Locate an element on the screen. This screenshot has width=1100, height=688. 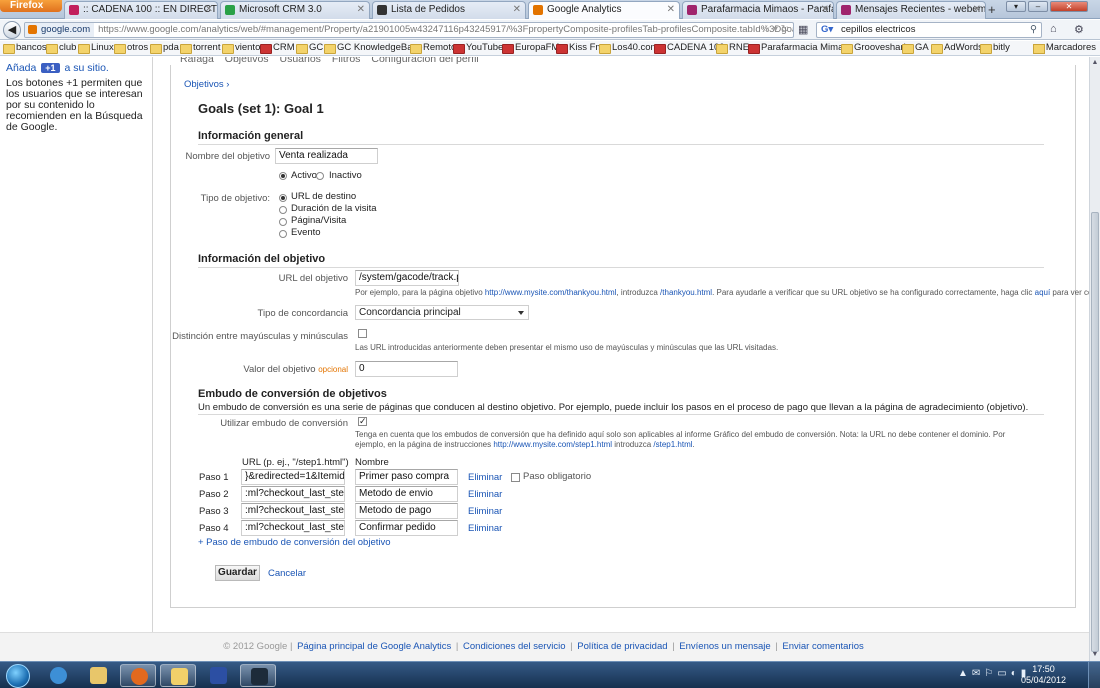
example-path-link: /thankyou.html is located at coordinates (686, 292).